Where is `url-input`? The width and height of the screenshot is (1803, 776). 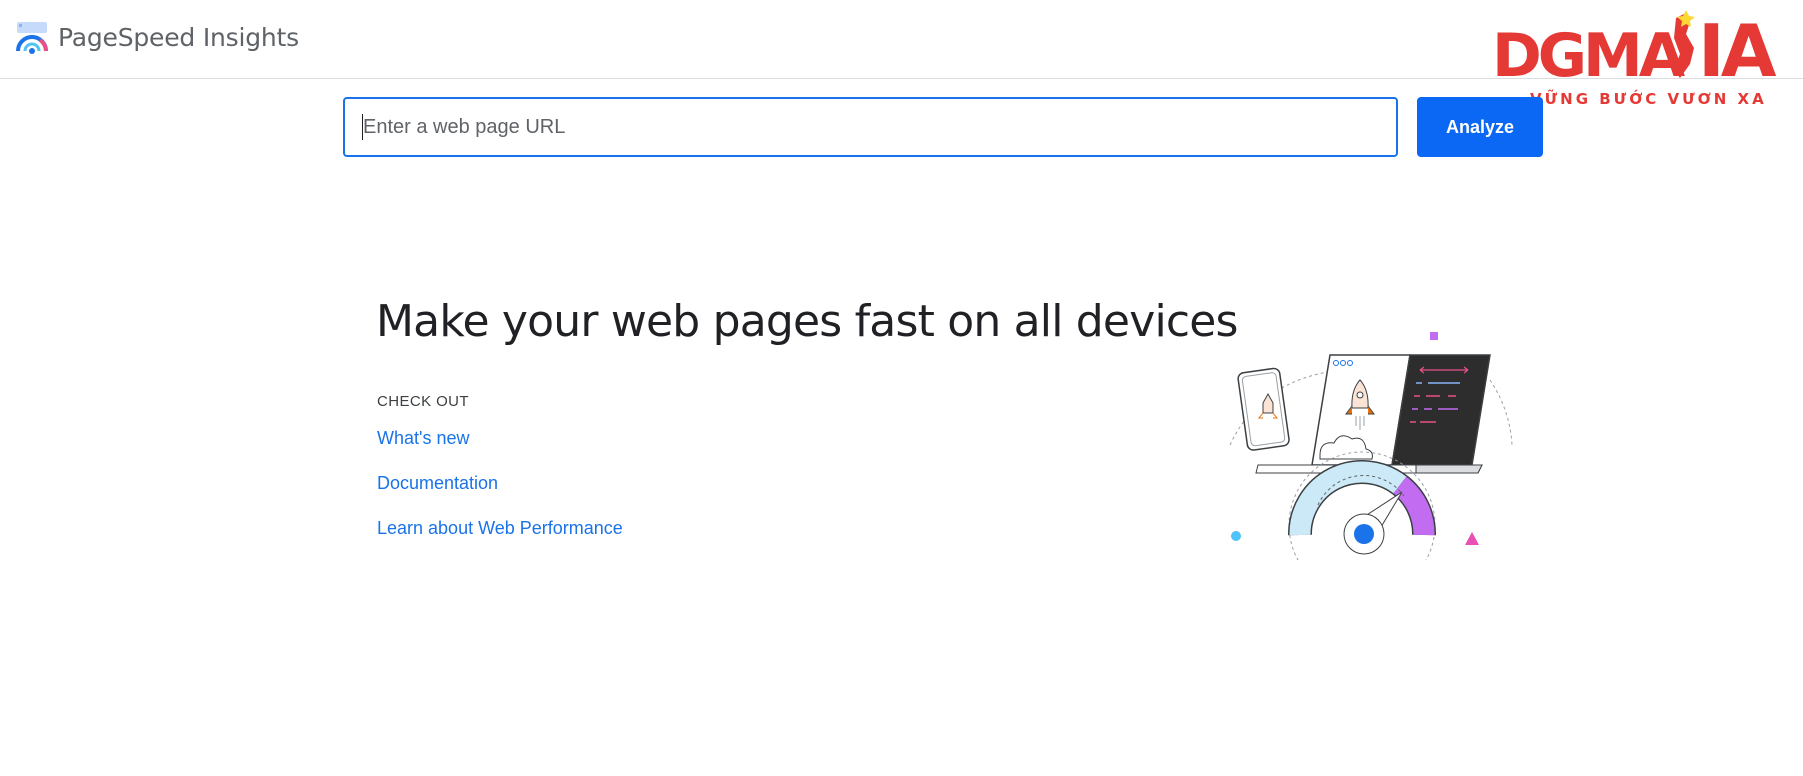 url-input is located at coordinates (870, 127).